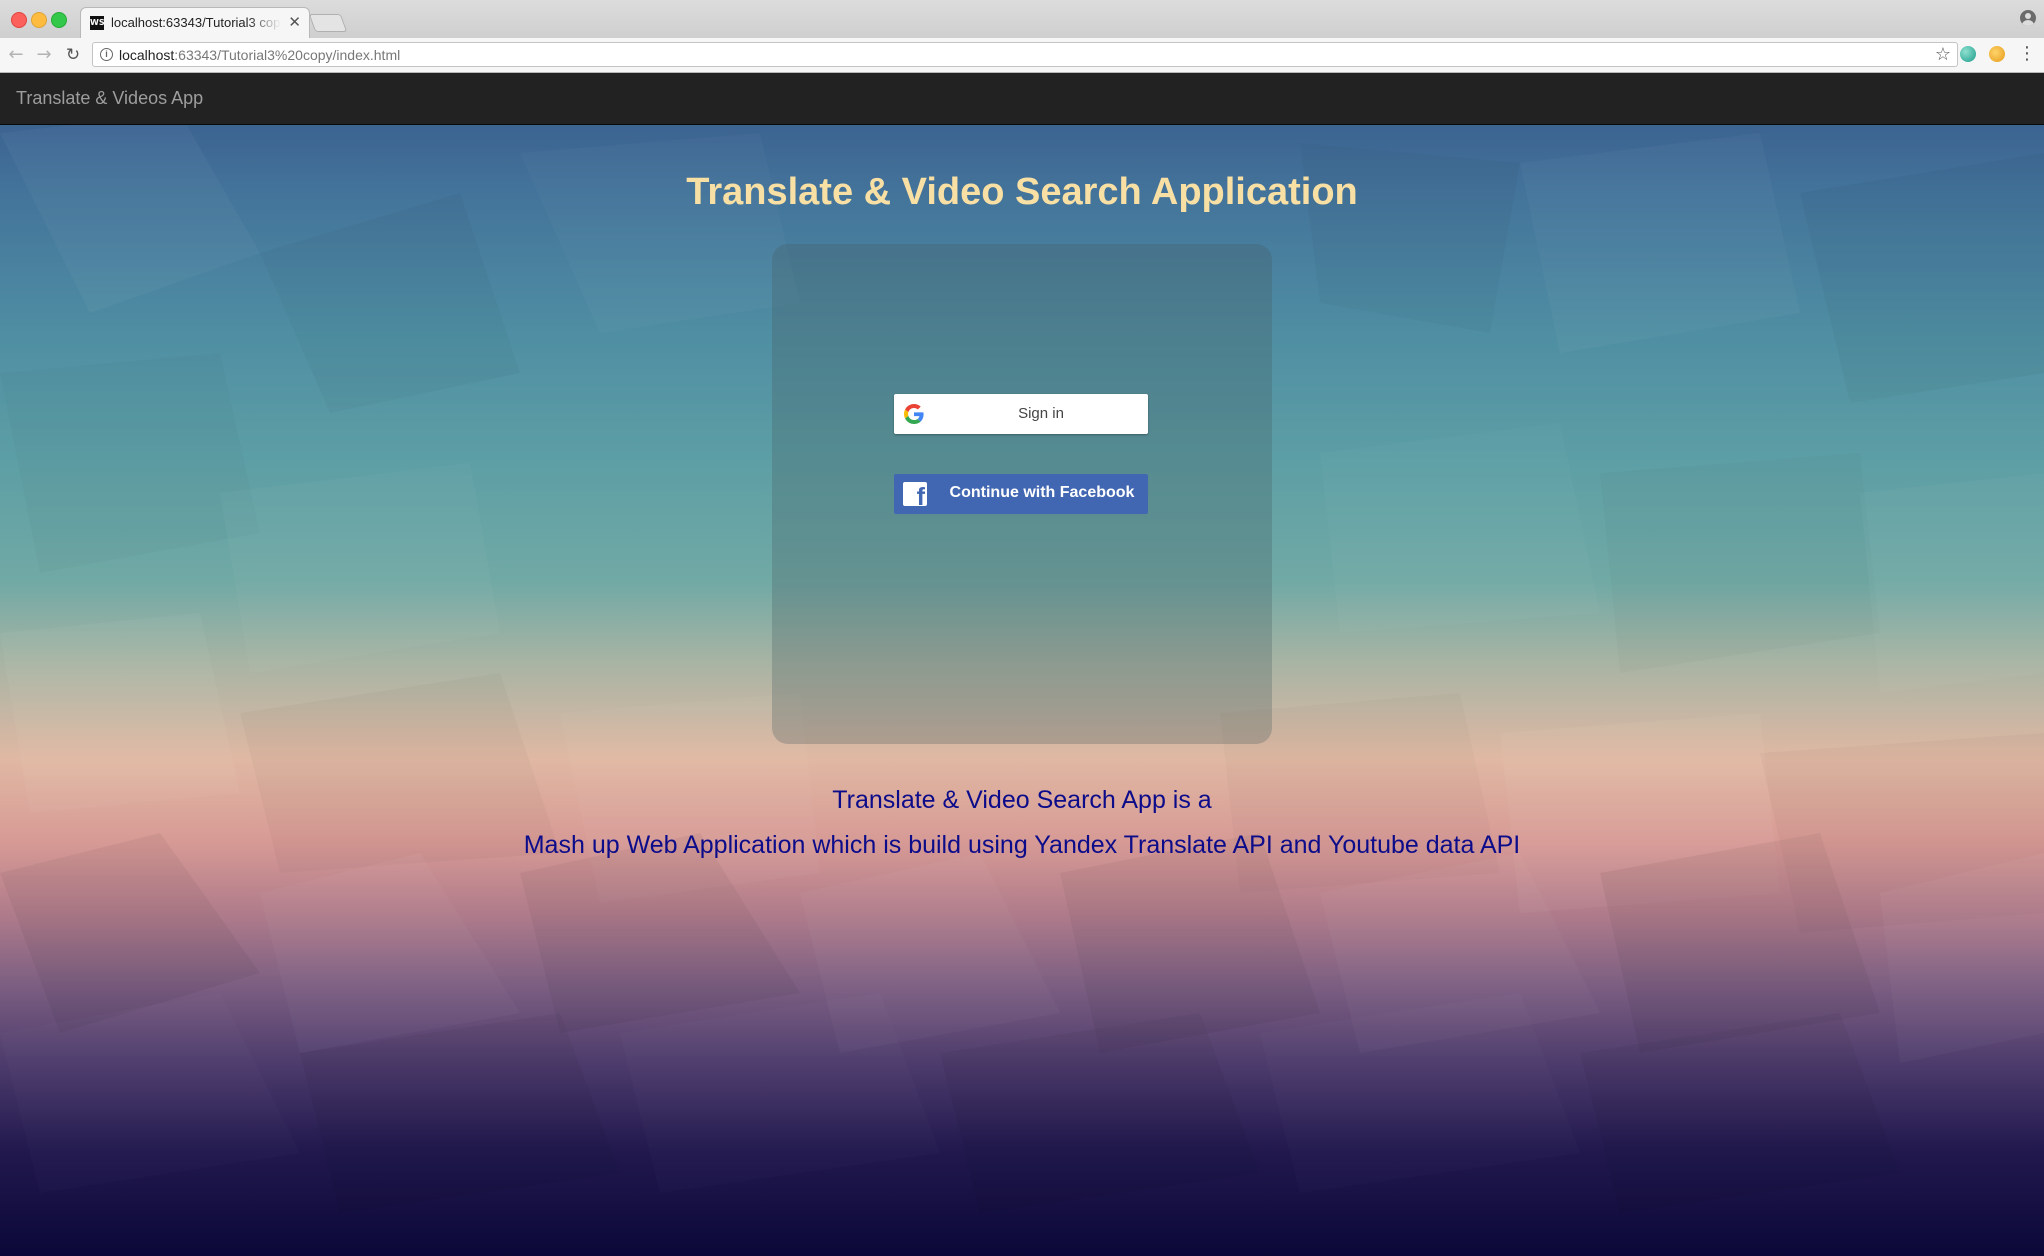 This screenshot has height=1256, width=2044. I want to click on url-host: localhost, so click(147, 55).